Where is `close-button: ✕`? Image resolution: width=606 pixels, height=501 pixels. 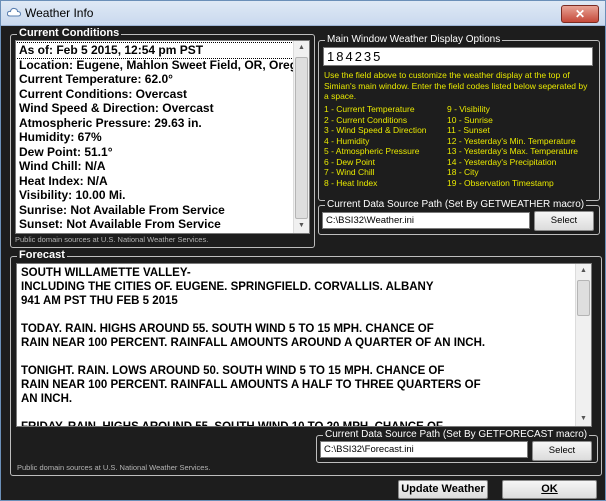
close-button: ✕ is located at coordinates (580, 14).